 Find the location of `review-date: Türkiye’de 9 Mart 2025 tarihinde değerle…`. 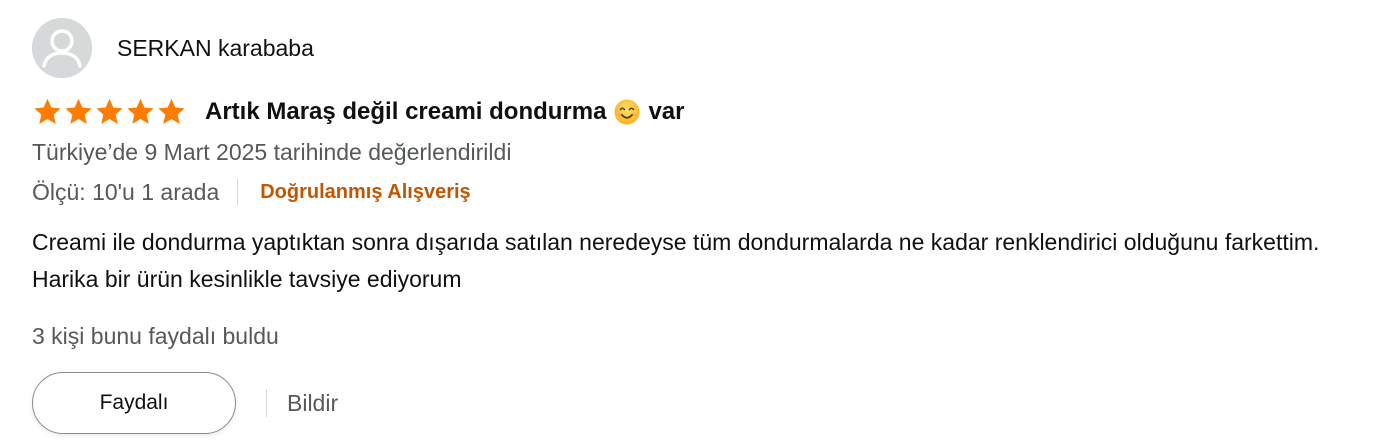

review-date: Türkiye’de 9 Mart 2025 tarihinde değerle… is located at coordinates (272, 152).